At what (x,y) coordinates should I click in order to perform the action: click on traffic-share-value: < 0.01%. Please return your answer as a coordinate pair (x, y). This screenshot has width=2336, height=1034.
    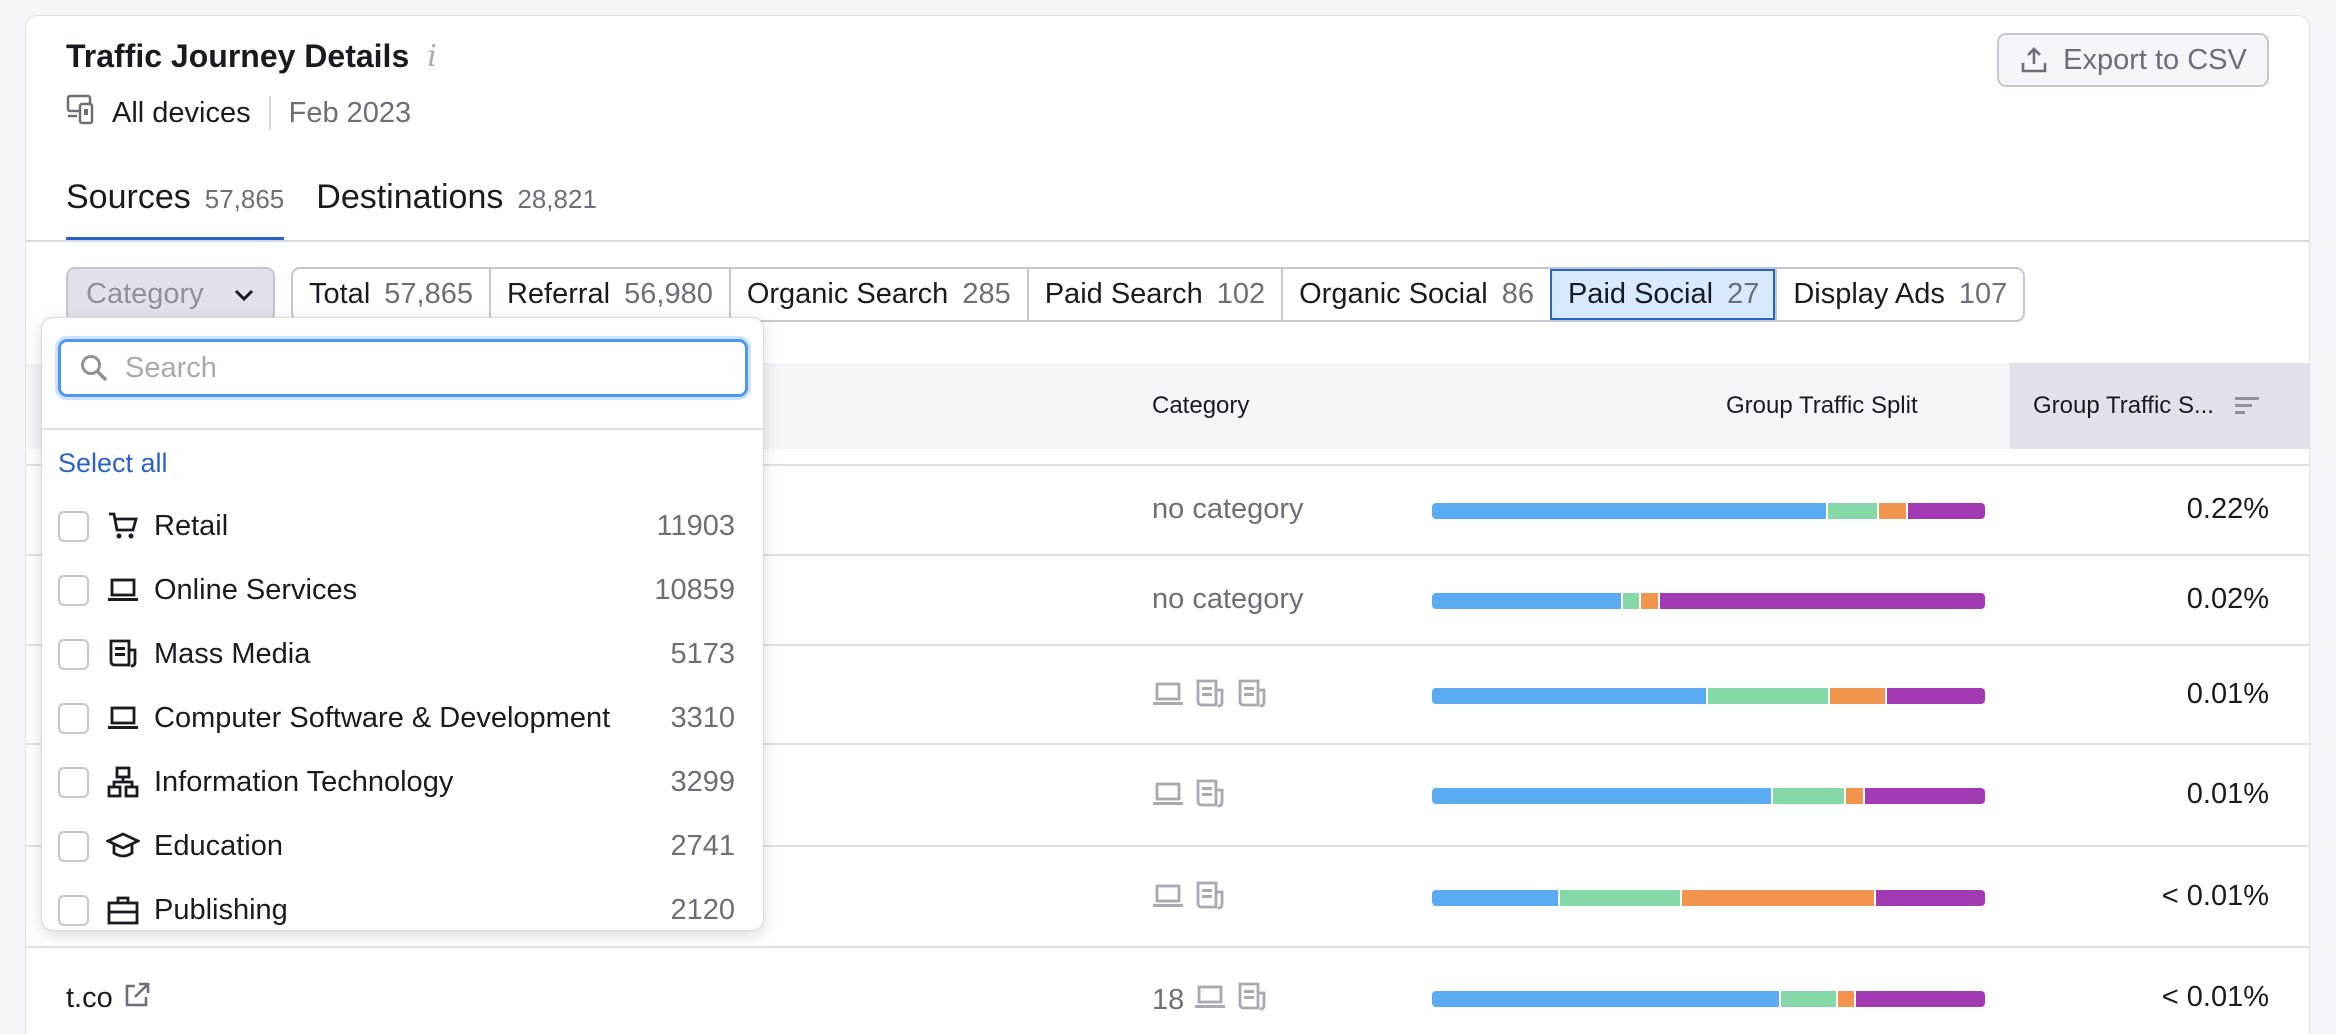
    Looking at the image, I should click on (2215, 996).